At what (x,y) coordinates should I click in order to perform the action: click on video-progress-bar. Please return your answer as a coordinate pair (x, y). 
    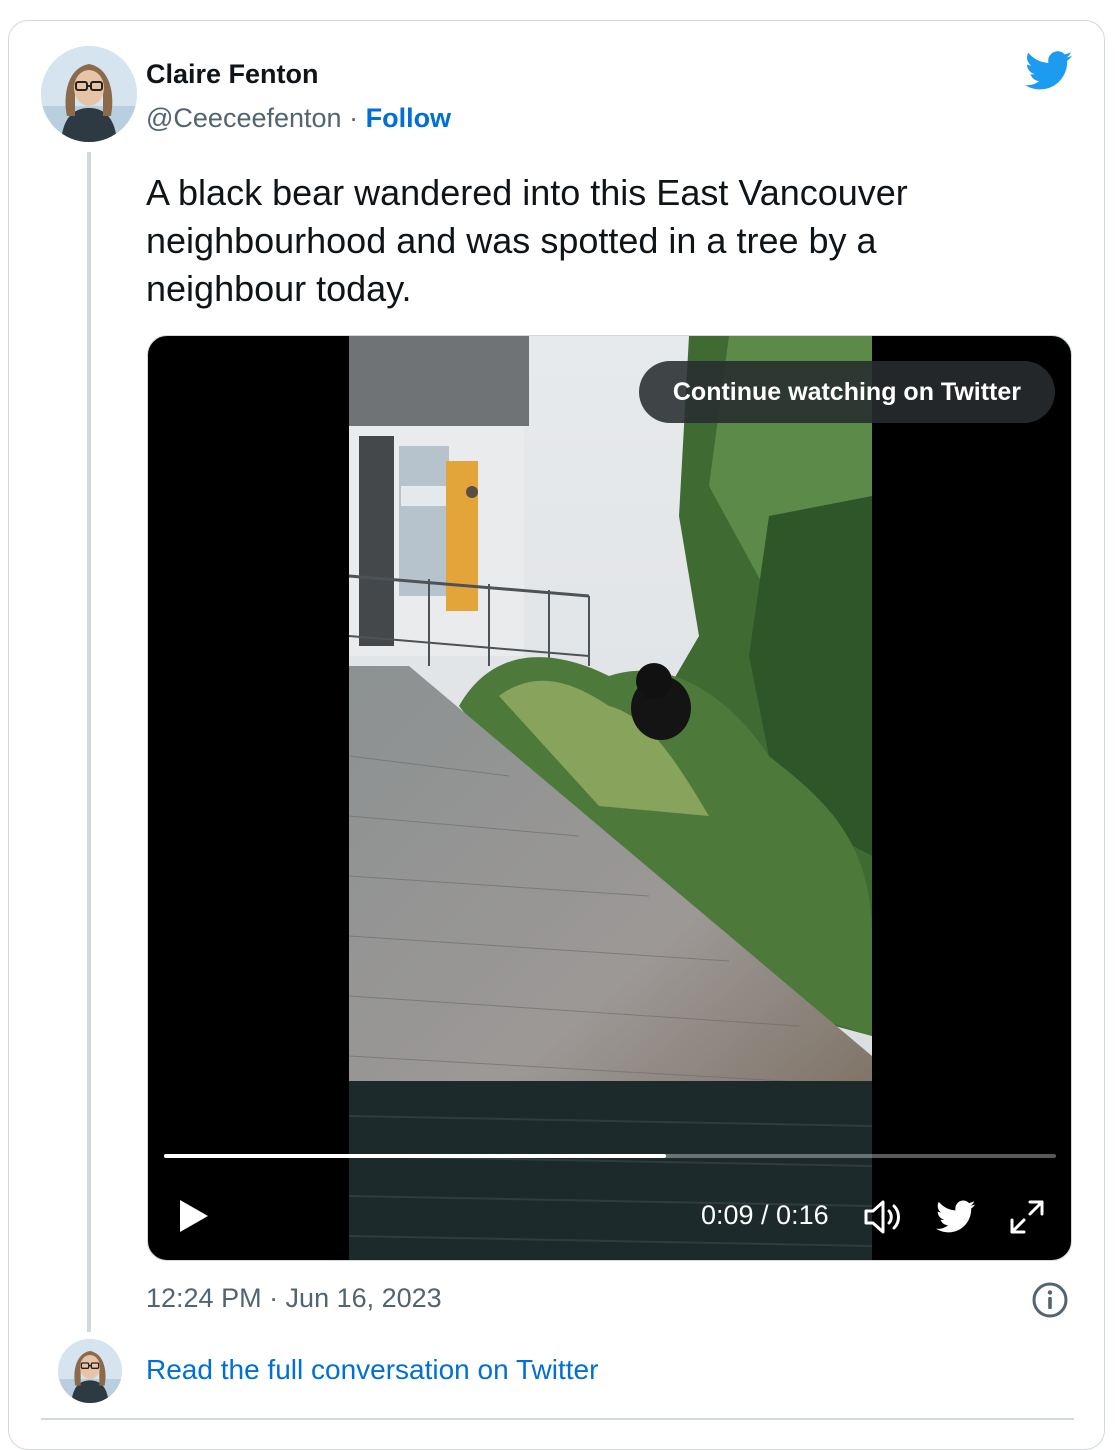
    Looking at the image, I should click on (610, 1156).